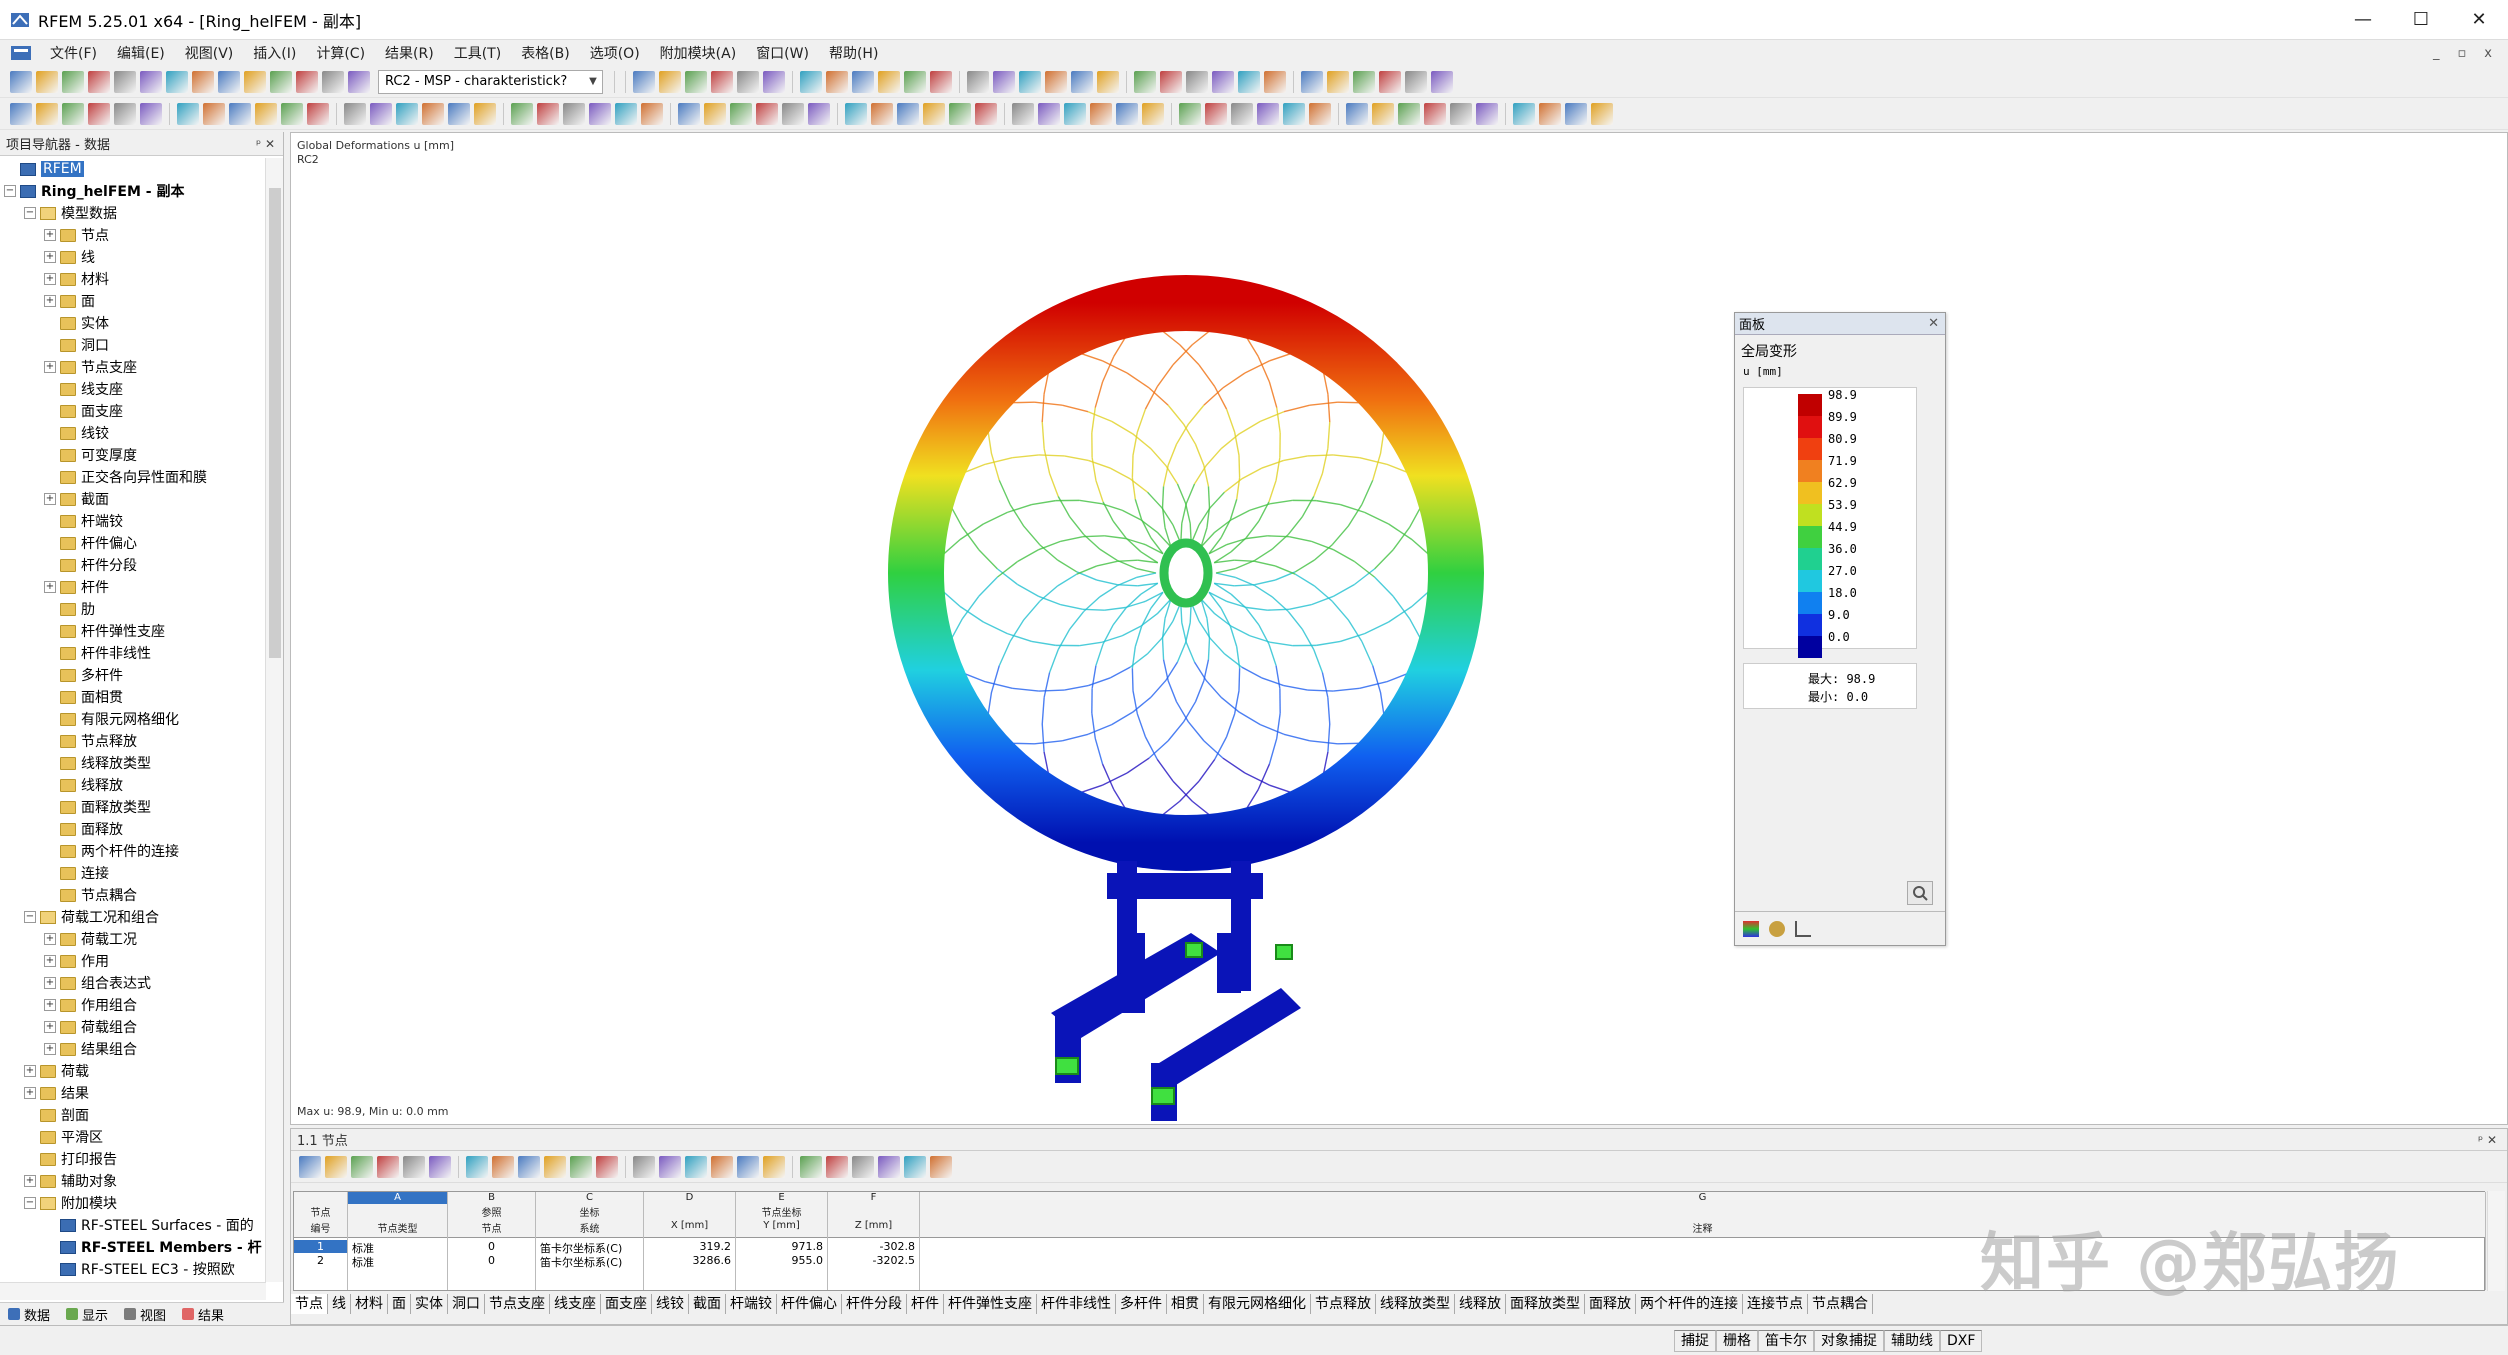 This screenshot has width=2508, height=1355. I want to click on table-tab: 线释放, so click(1480, 1304).